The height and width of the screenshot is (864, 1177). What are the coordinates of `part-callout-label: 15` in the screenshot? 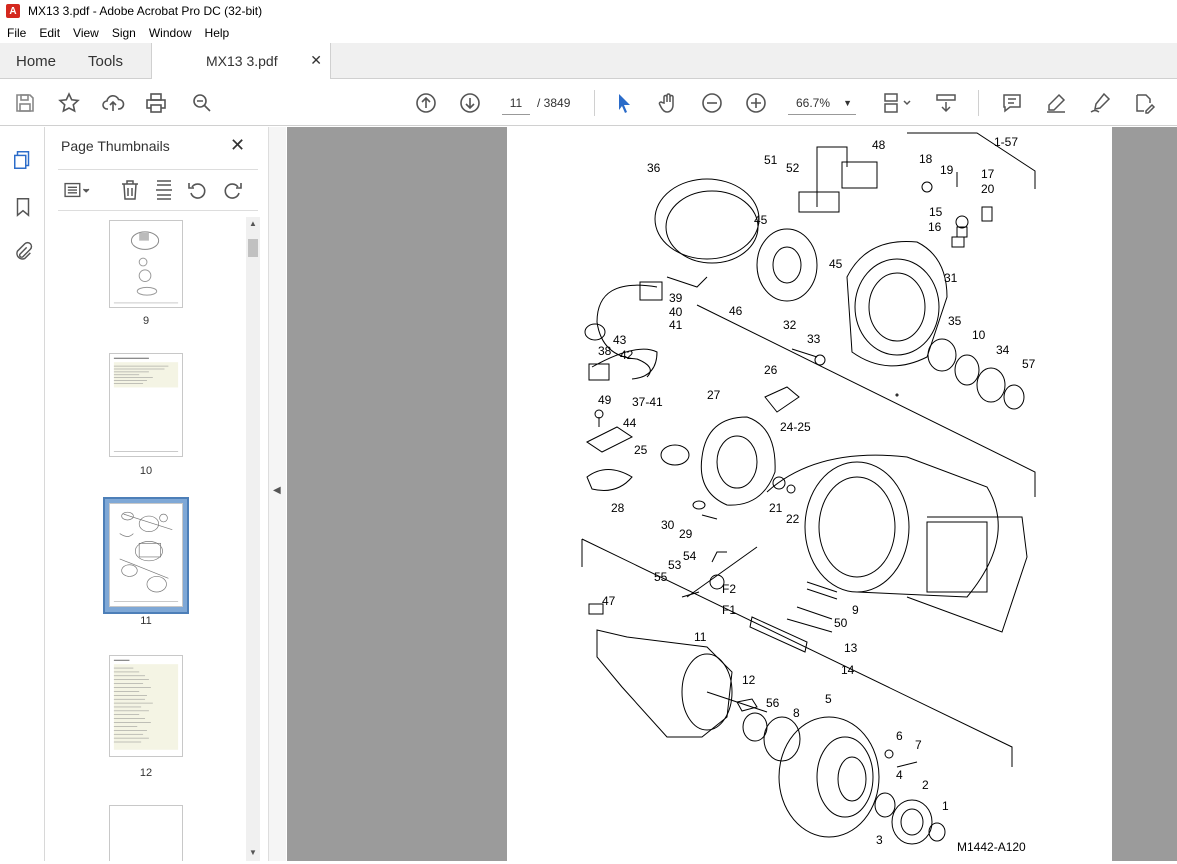 It's located at (936, 212).